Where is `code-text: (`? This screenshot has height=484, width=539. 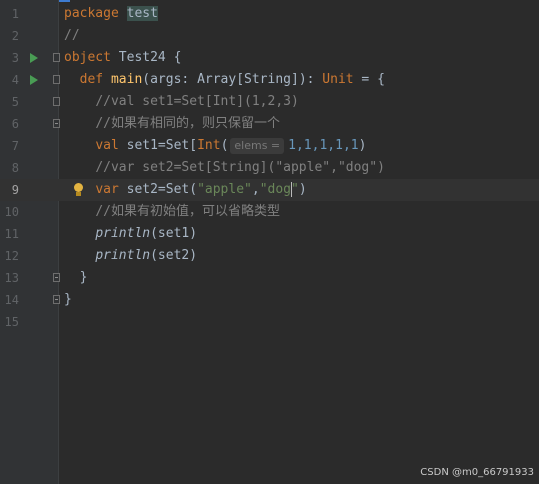
code-text: ( is located at coordinates (224, 145).